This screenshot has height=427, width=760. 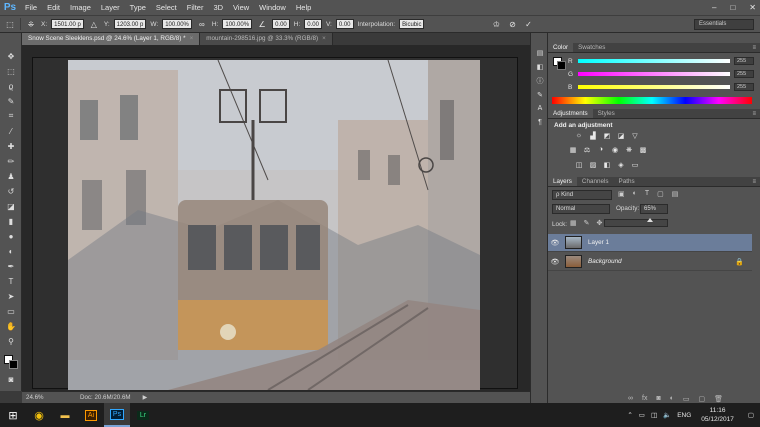 What do you see at coordinates (667, 415) in the screenshot?
I see `volume-icon: 🔈` at bounding box center [667, 415].